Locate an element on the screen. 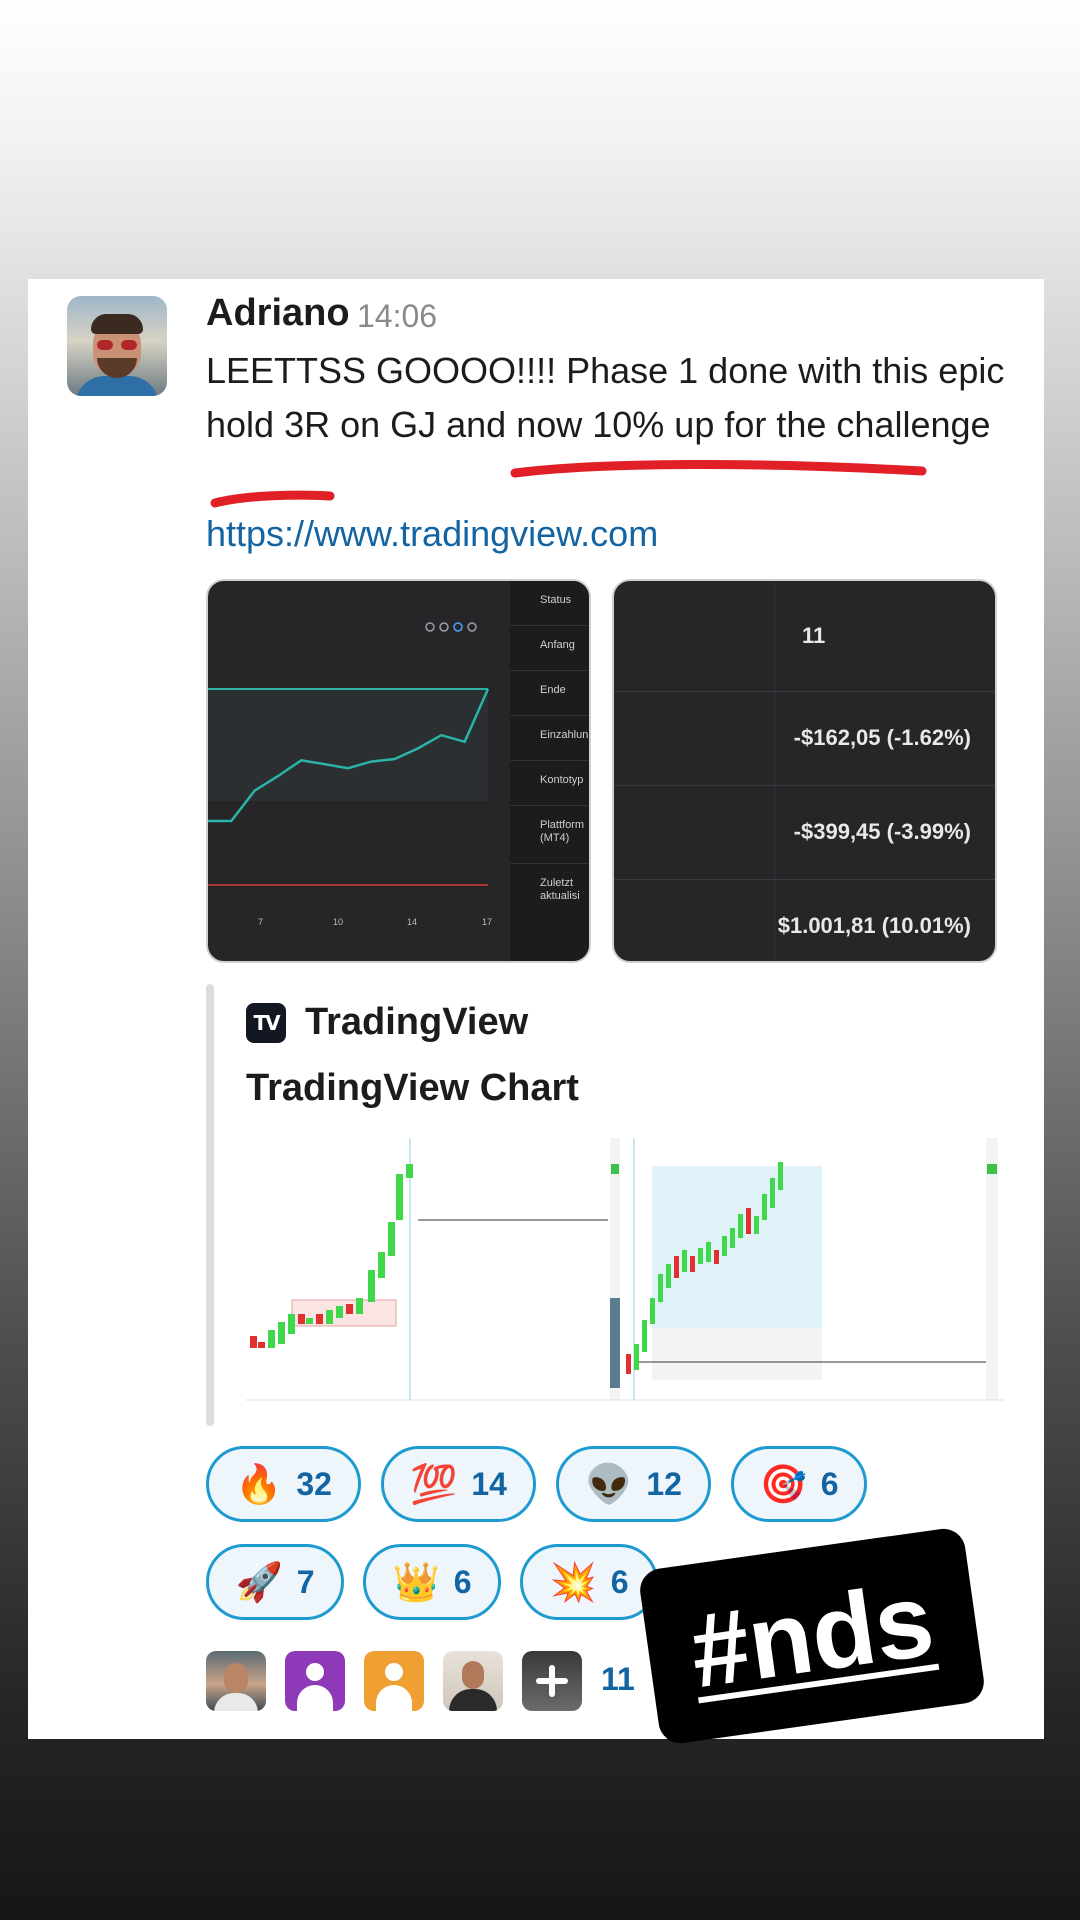 This screenshot has height=1920, width=1080. viewer-count: 11 is located at coordinates (618, 1679).